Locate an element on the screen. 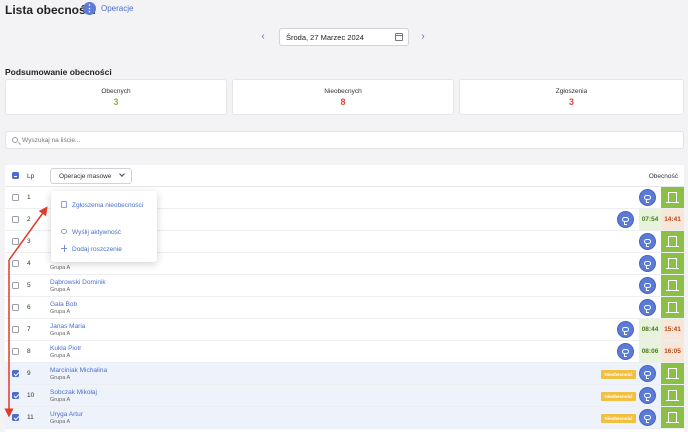 The height and width of the screenshot is (432, 688). table-row: 7 Janas Maria Grupa A 08:44 15:41 is located at coordinates (344, 330).